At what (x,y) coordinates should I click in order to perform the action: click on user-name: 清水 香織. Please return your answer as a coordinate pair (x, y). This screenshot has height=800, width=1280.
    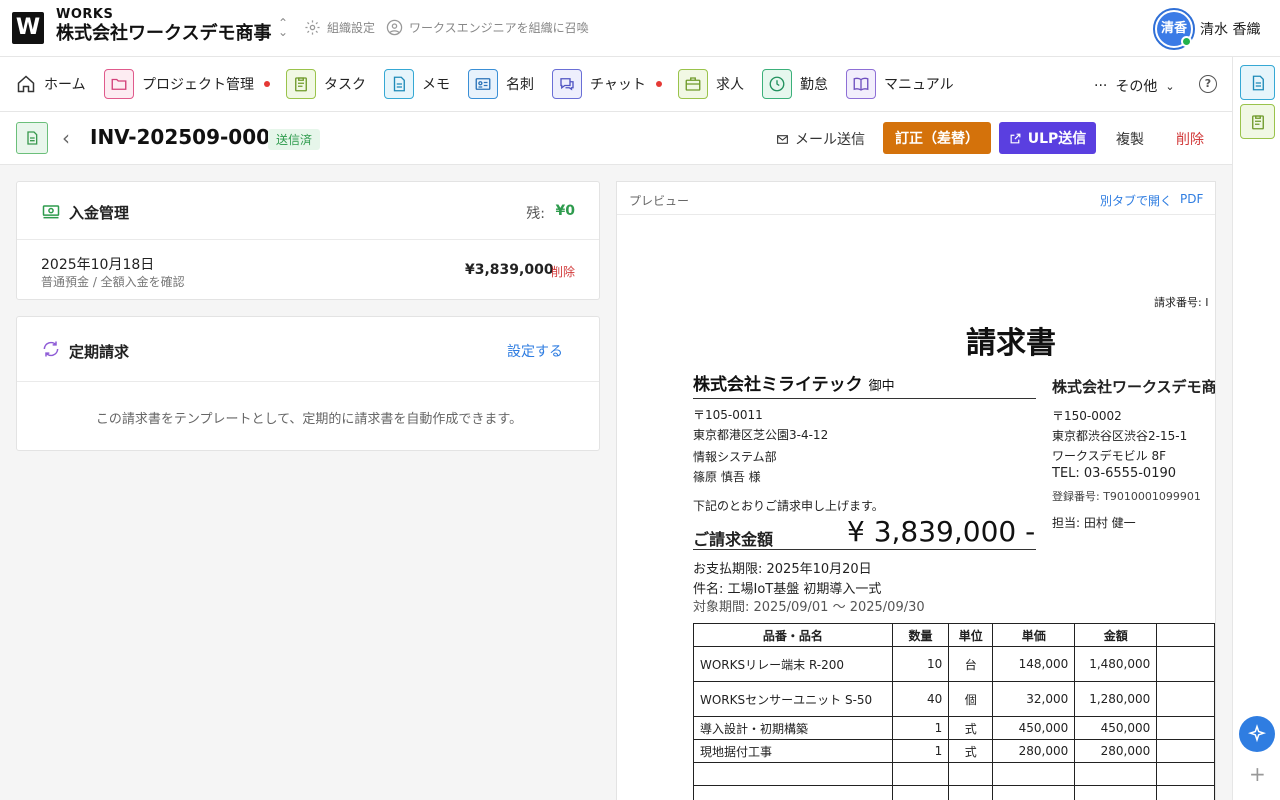
    Looking at the image, I should click on (1230, 29).